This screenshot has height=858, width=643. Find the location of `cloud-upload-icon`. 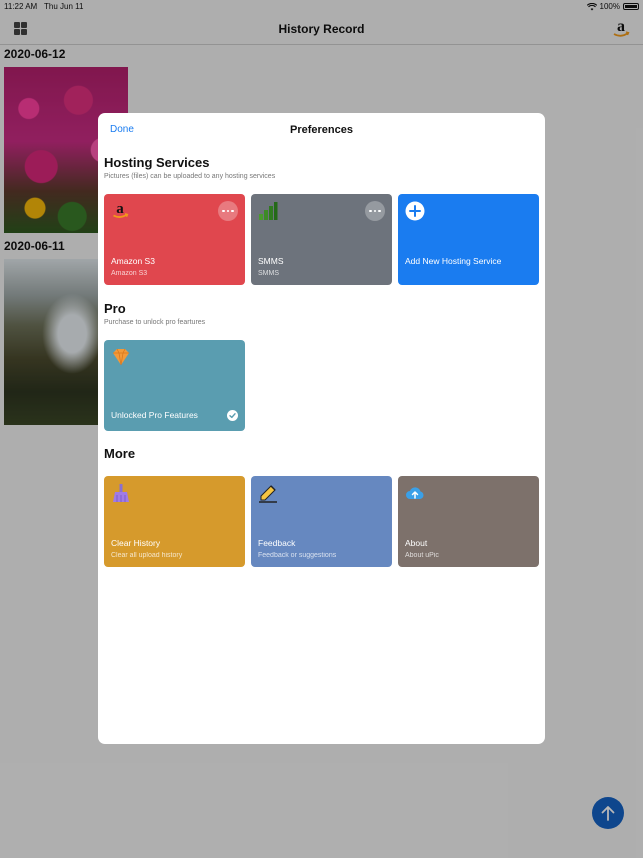

cloud-upload-icon is located at coordinates (415, 493).